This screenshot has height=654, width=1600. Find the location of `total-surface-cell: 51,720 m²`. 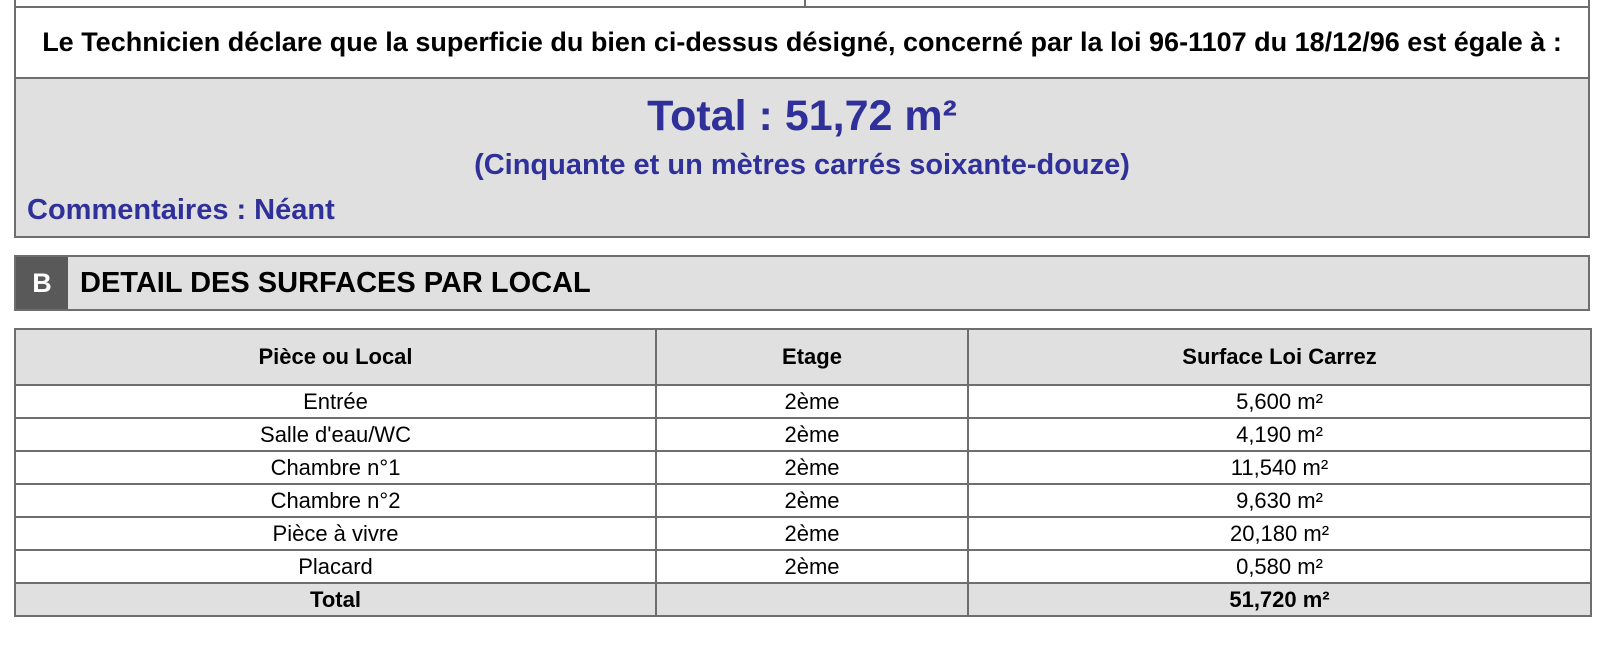

total-surface-cell: 51,720 m² is located at coordinates (1279, 599).